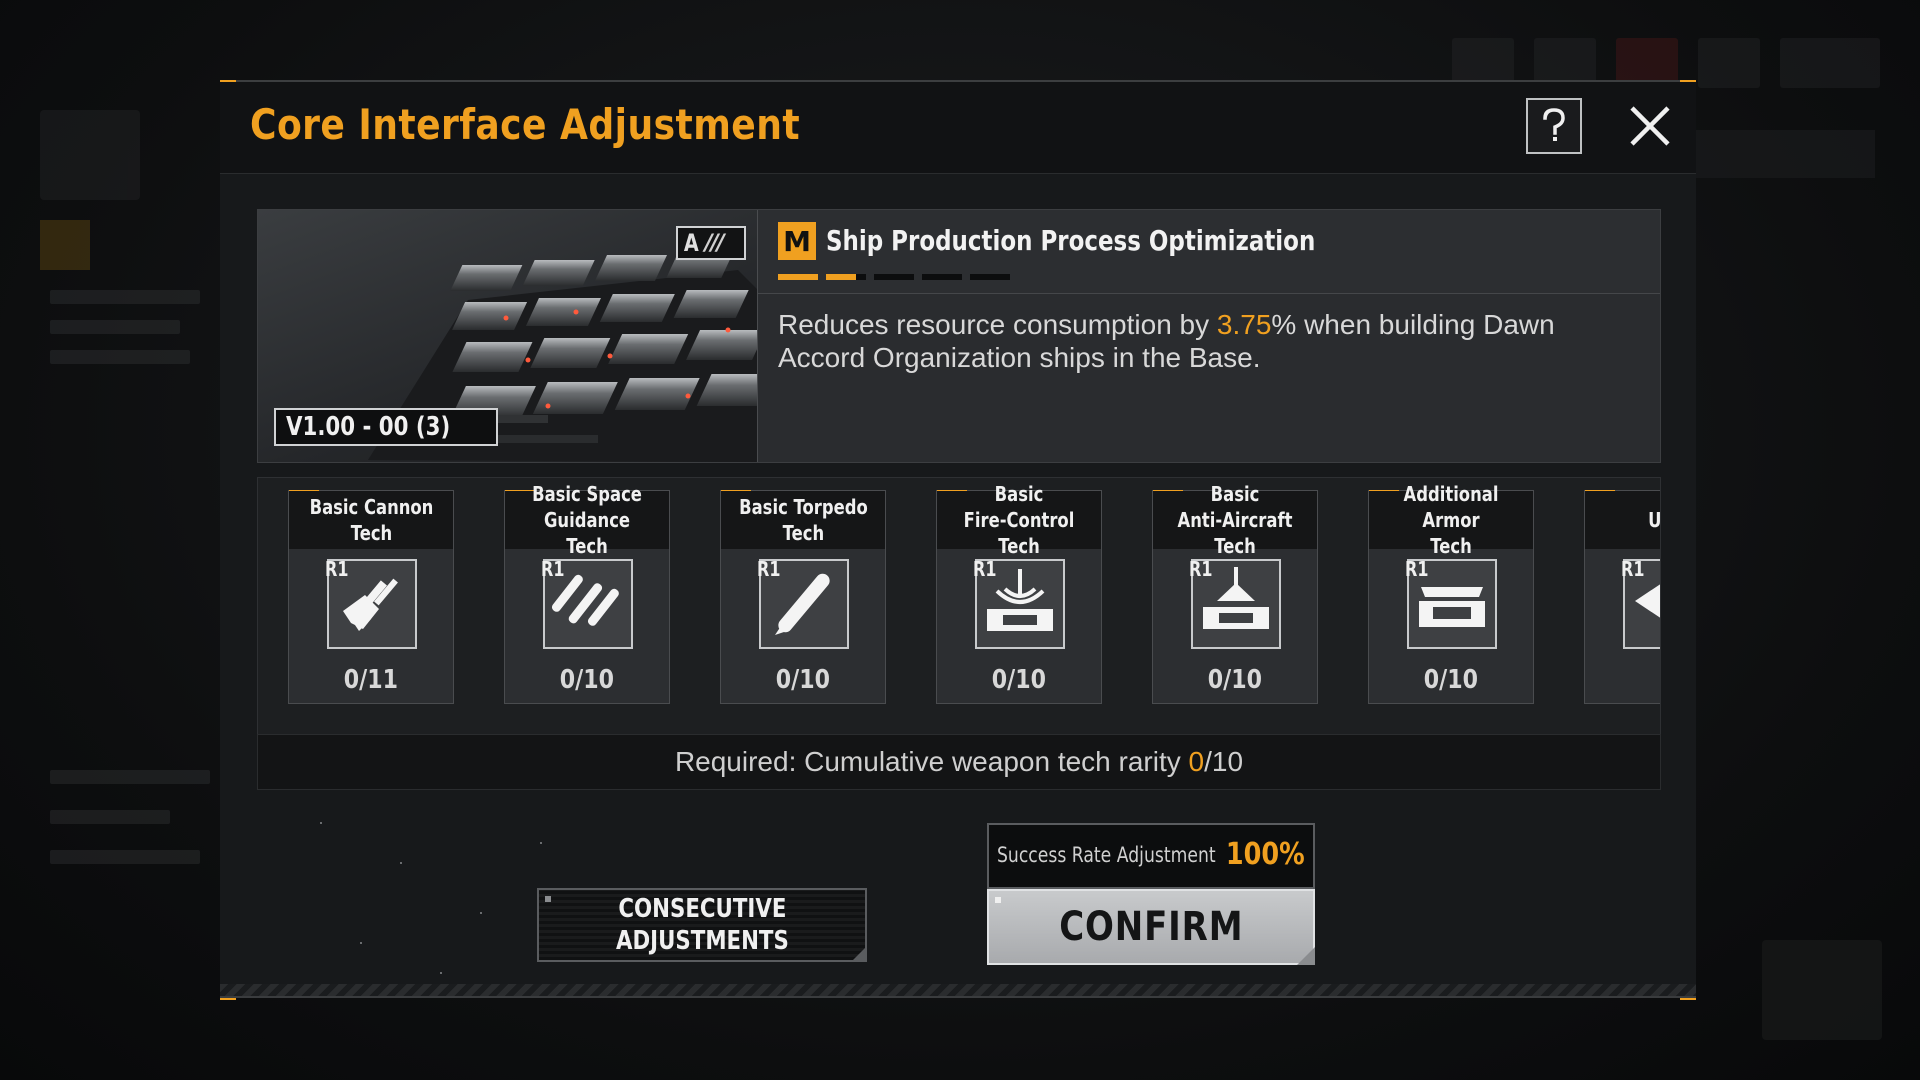  I want to click on tech-name: Additional Armor Tech, so click(1451, 520).